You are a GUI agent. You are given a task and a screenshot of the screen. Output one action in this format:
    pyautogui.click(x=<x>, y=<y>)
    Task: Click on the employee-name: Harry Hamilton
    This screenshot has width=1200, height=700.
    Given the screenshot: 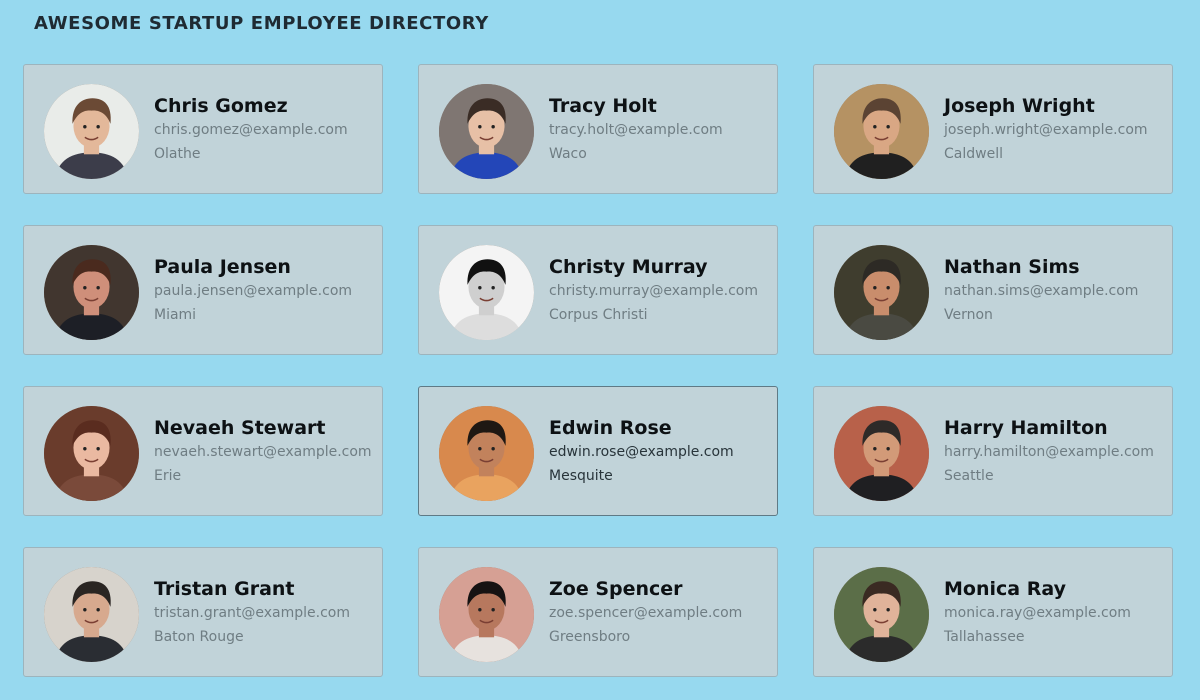 What is the action you would take?
    pyautogui.click(x=1026, y=428)
    